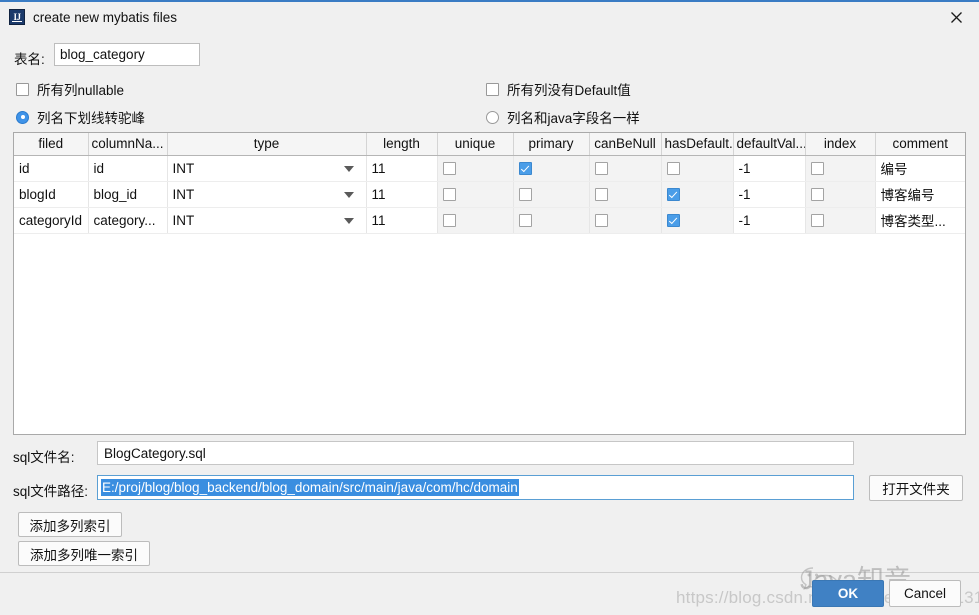 The width and height of the screenshot is (979, 615). Describe the element at coordinates (475, 144) in the screenshot. I see `column-header-unique: unique` at that location.